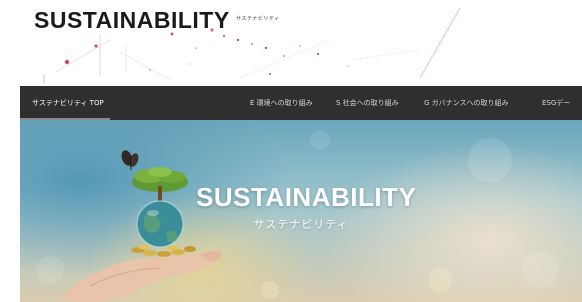 The image size is (582, 302). What do you see at coordinates (367, 103) in the screenshot?
I see `nav-item-social: S 社会への取り組み` at bounding box center [367, 103].